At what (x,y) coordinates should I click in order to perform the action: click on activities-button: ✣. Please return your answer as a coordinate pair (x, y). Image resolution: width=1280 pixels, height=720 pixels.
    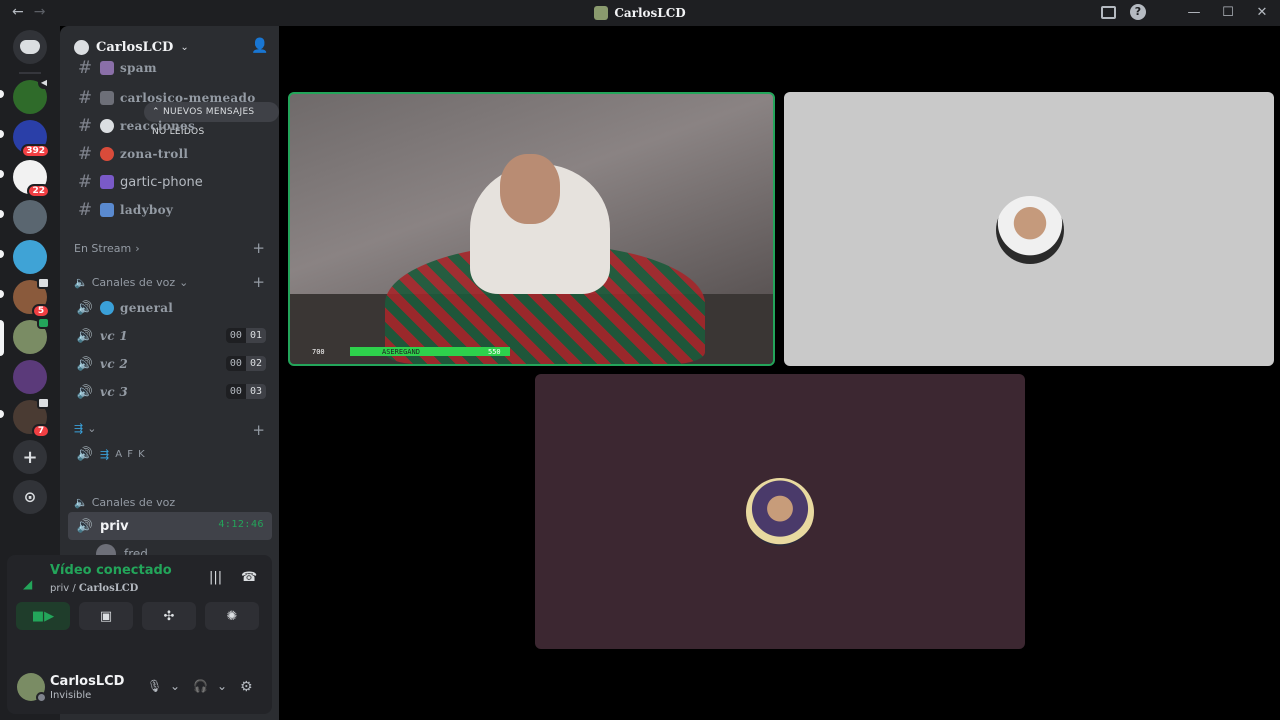
    Looking at the image, I should click on (169, 616).